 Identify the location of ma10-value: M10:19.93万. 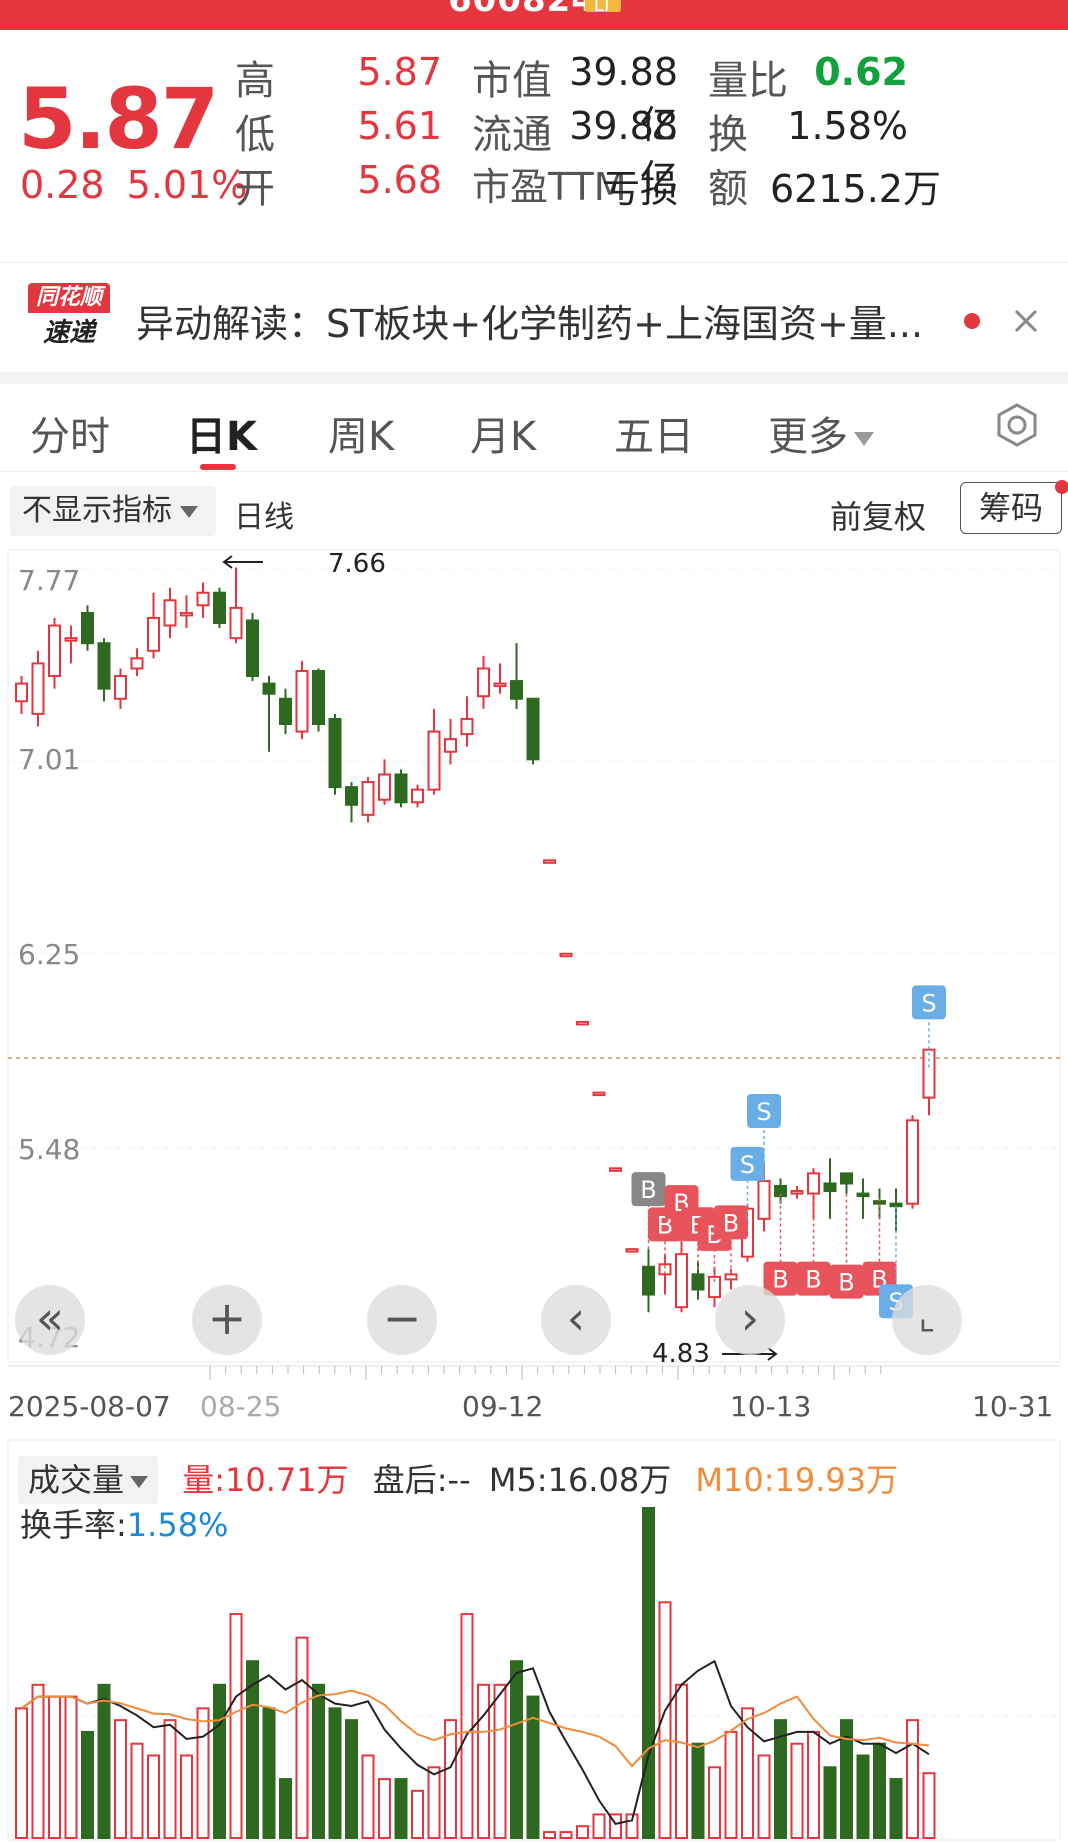
(797, 1480).